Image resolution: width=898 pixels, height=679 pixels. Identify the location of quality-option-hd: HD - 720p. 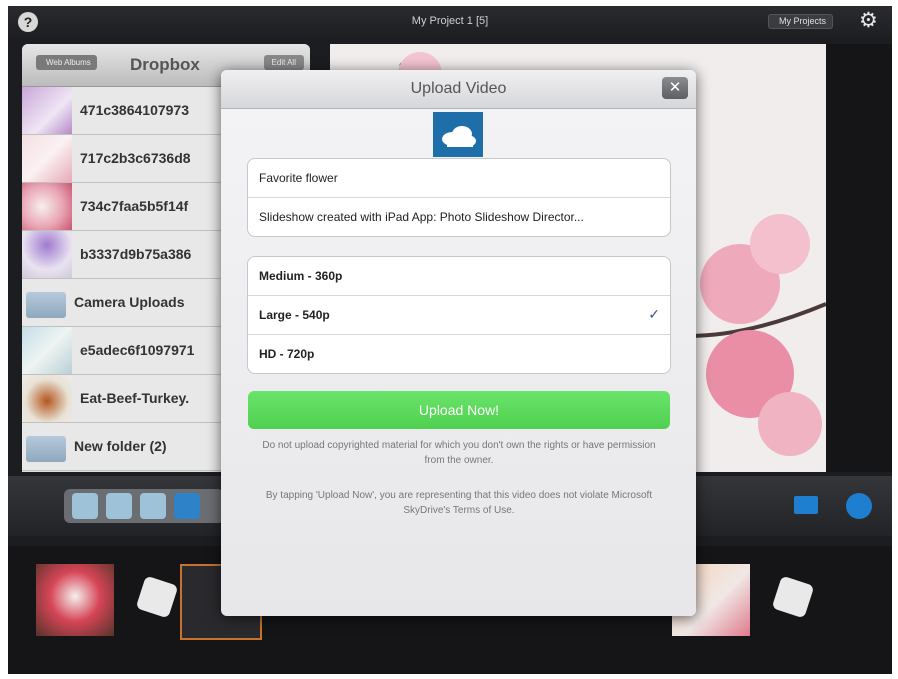
(459, 354).